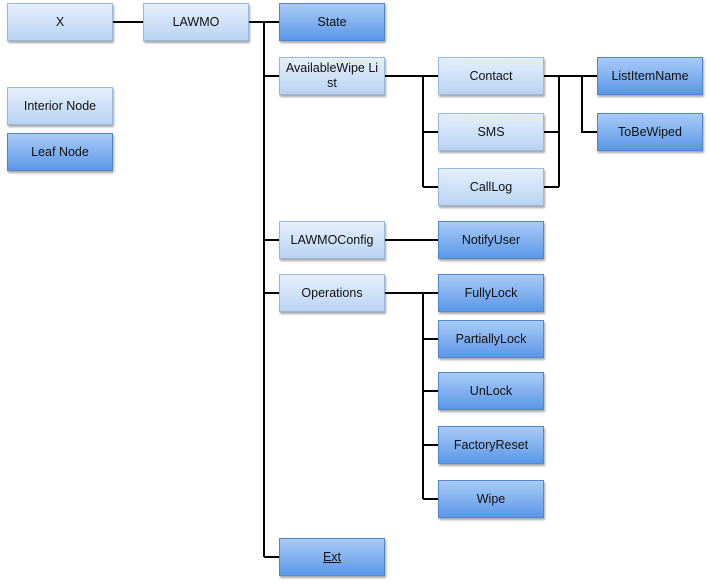 This screenshot has height=584, width=710. I want to click on legend-leaf-node: Leaf Node, so click(60, 152).